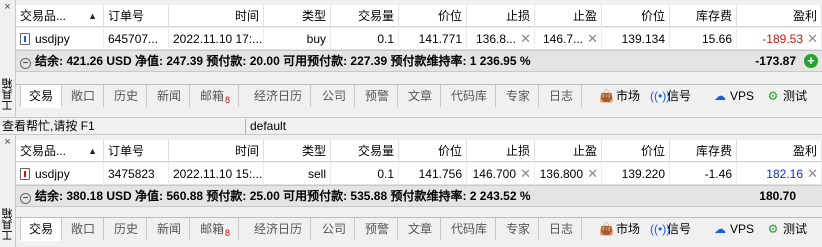 The image size is (822, 247). Describe the element at coordinates (779, 174) in the screenshot. I see `profit-cell: 182.16 ✕` at that location.